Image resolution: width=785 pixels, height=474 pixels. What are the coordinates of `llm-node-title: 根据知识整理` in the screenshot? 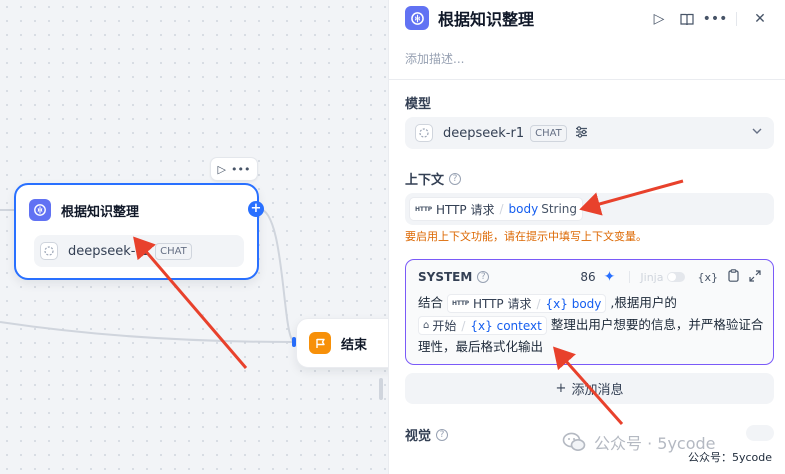 It's located at (100, 212).